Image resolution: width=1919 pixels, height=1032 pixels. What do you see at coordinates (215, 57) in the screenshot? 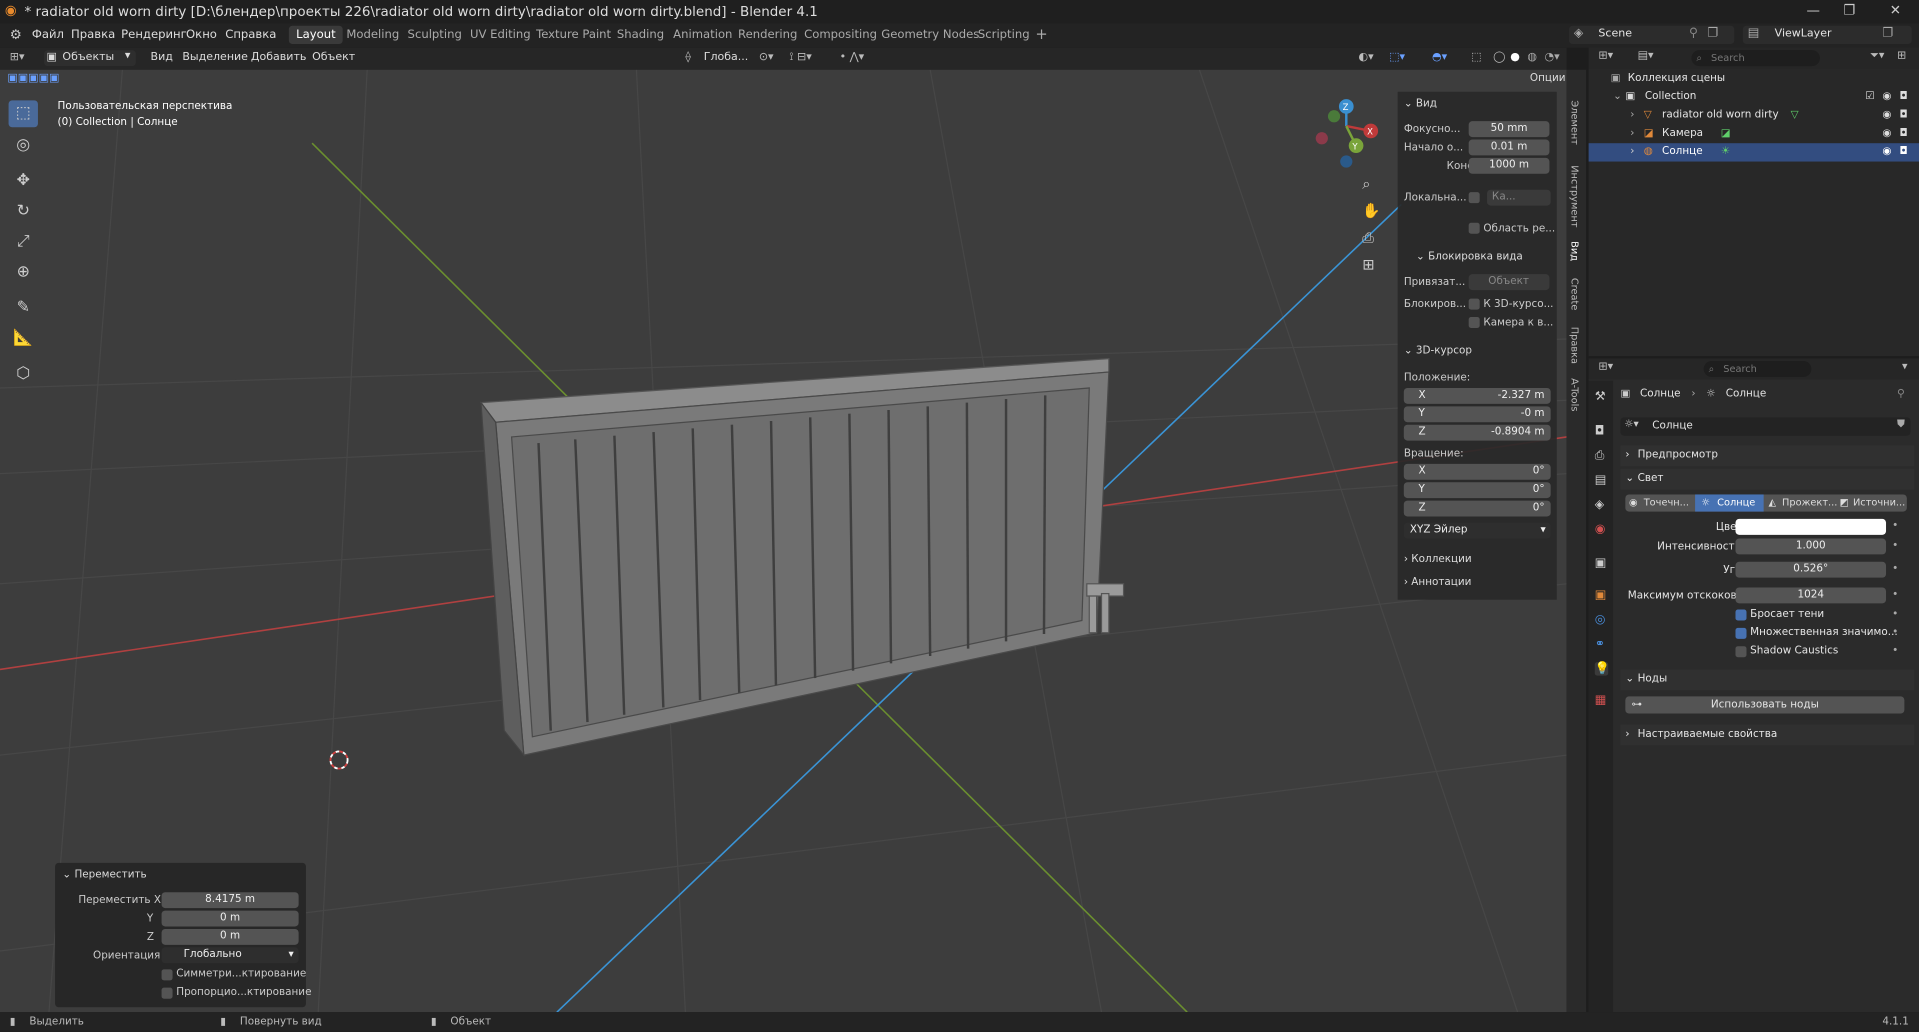
I see `menu-select: Выделение` at bounding box center [215, 57].